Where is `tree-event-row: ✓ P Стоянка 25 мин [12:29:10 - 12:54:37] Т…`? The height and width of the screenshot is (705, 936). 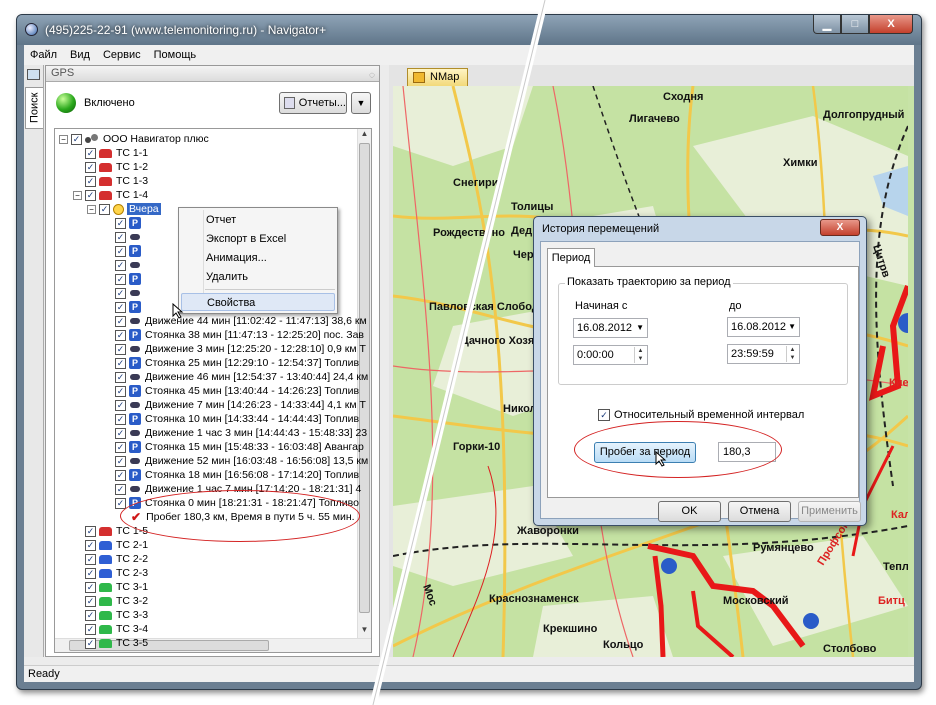 tree-event-row: ✓ P Стоянка 25 мин [12:29:10 - 12:54:37] Т… is located at coordinates (237, 363).